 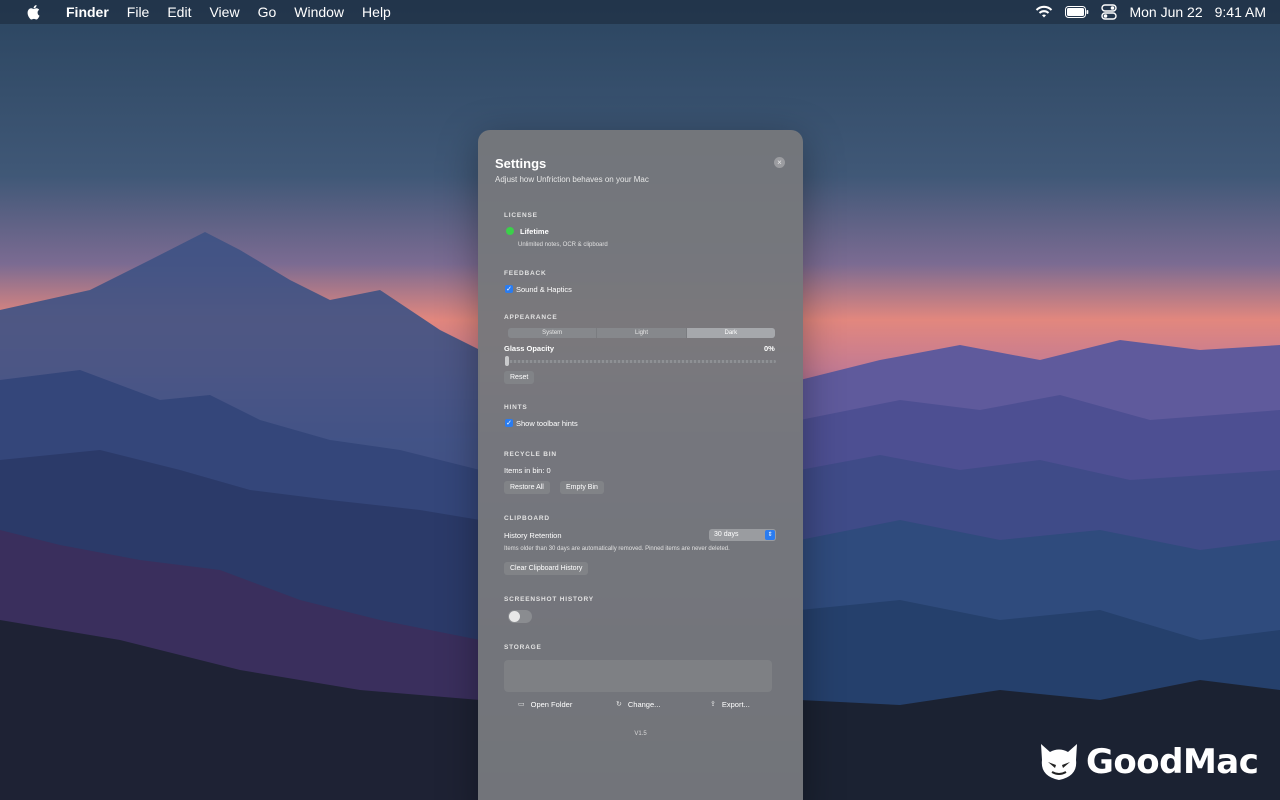 What do you see at coordinates (1240, 12) in the screenshot?
I see `menu-time: 9:41 AM` at bounding box center [1240, 12].